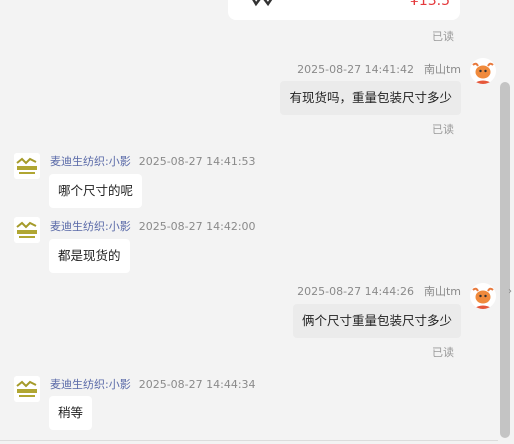  I want to click on message-time: 2025-08-27 14:41:53, so click(197, 161).